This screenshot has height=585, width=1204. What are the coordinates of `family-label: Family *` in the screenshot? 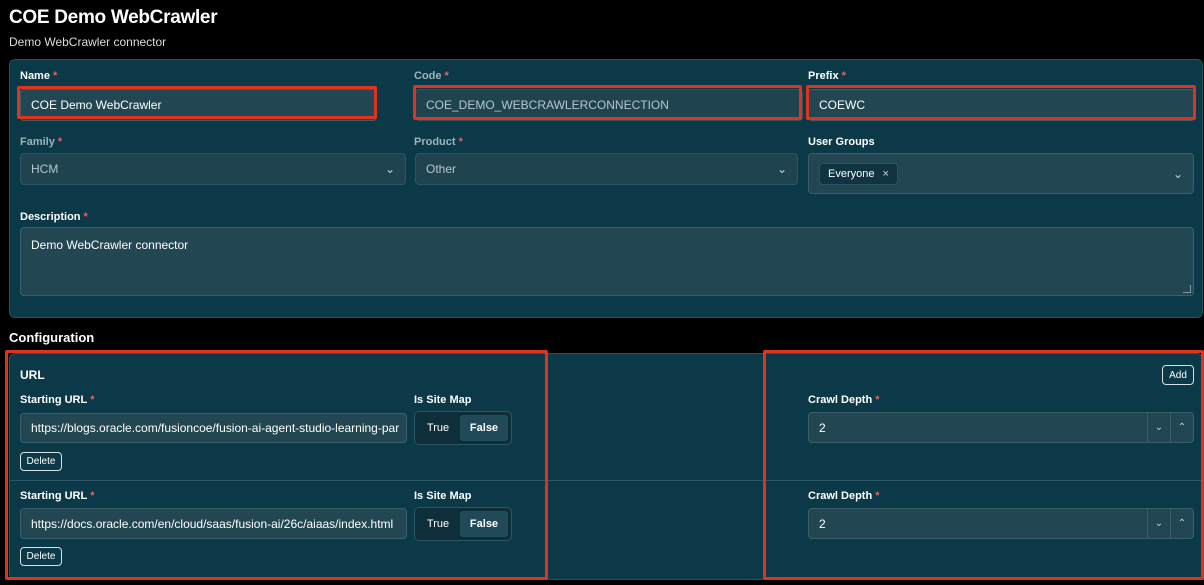 It's located at (41, 142).